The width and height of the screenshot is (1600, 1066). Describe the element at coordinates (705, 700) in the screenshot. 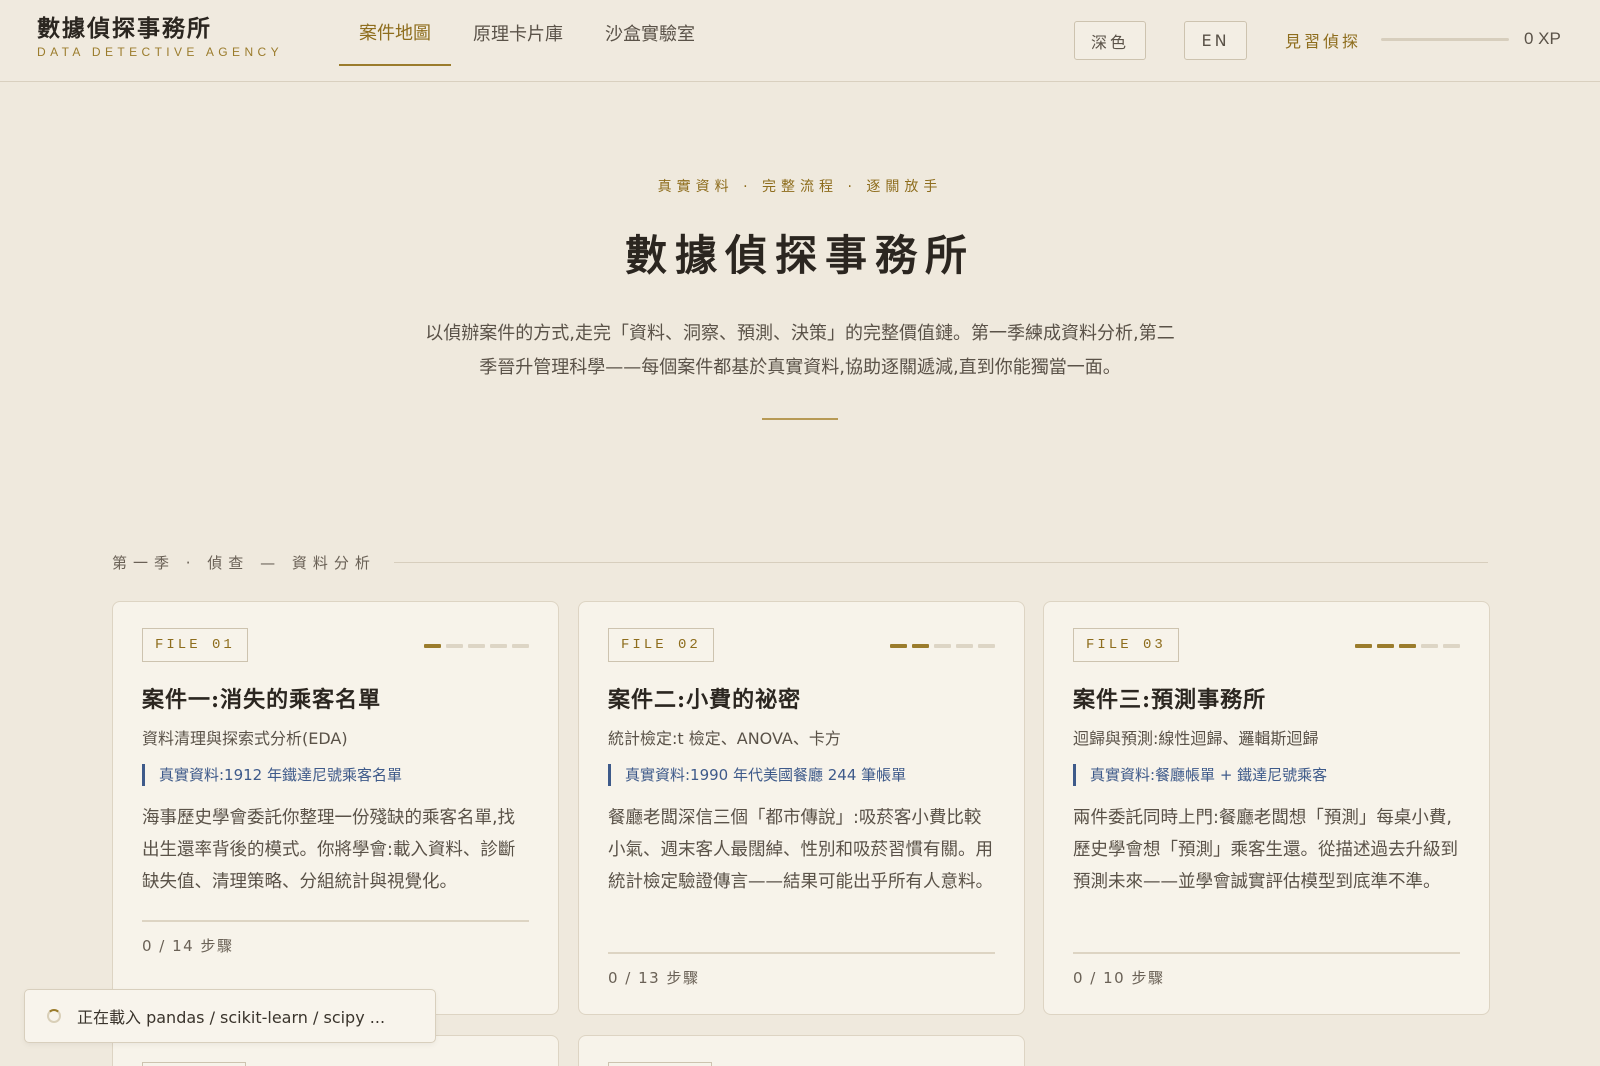

I see `case-title: 案件二:小費的祕密` at that location.